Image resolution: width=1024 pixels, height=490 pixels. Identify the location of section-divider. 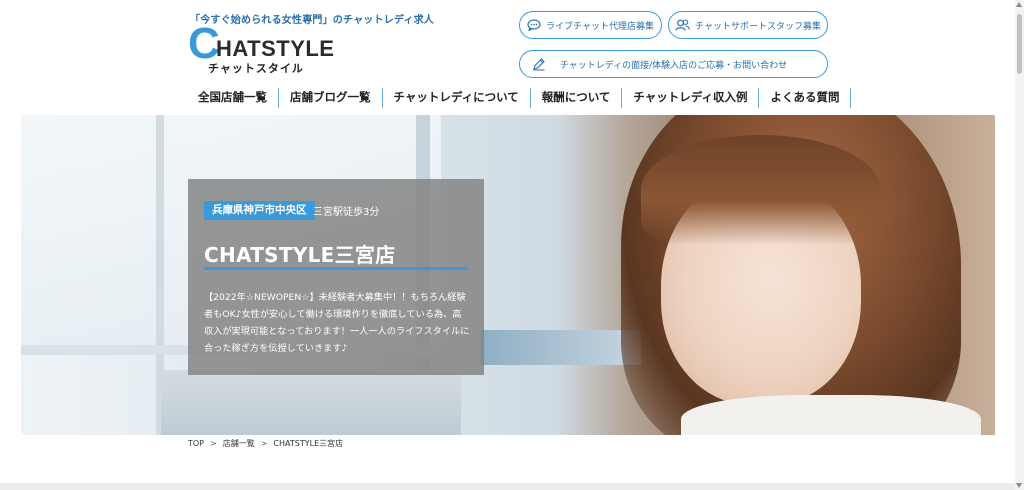
(512, 486).